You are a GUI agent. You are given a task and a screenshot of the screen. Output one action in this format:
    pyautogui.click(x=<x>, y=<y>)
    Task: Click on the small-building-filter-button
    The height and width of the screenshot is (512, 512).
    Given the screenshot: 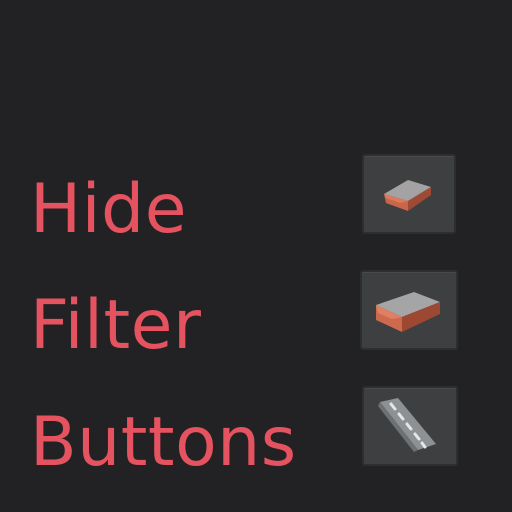 What is the action you would take?
    pyautogui.click(x=409, y=194)
    